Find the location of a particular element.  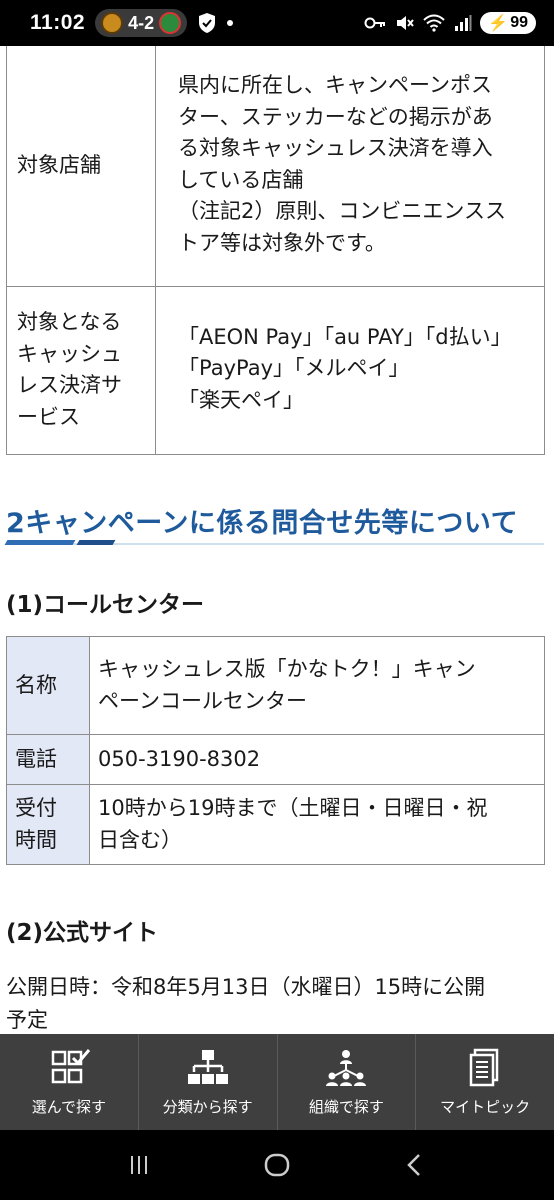

table-row: 受付 時間 10時から19時まで（土曜日・日曜日・祝 日含む） is located at coordinates (275, 824).